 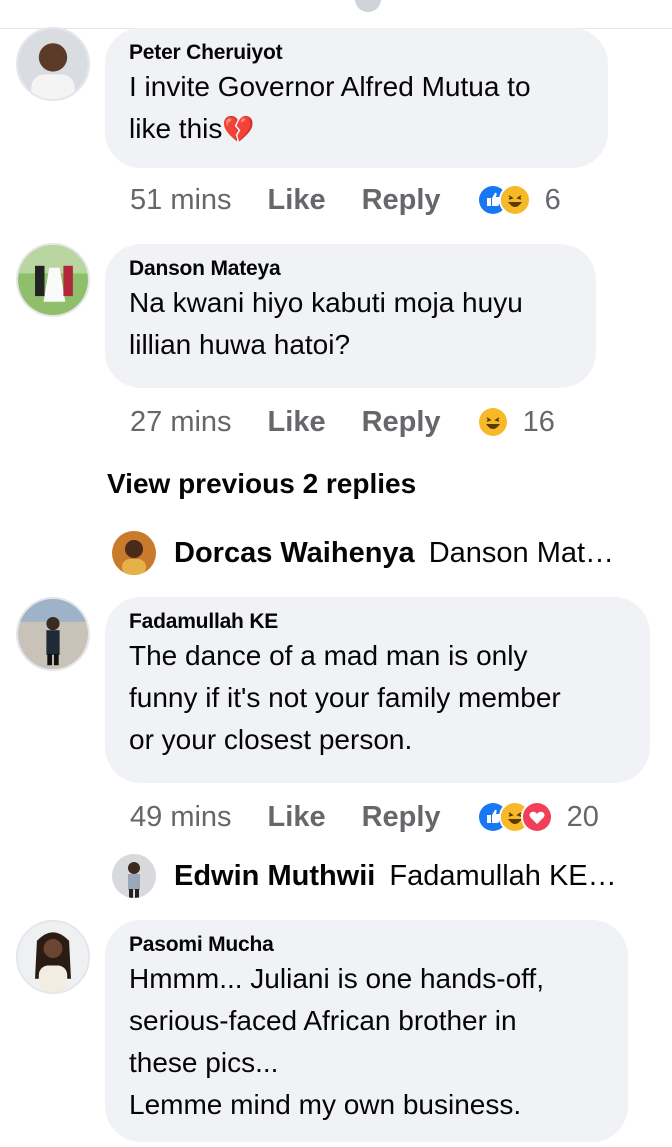 I want to click on reaction-count: 6, so click(x=553, y=200).